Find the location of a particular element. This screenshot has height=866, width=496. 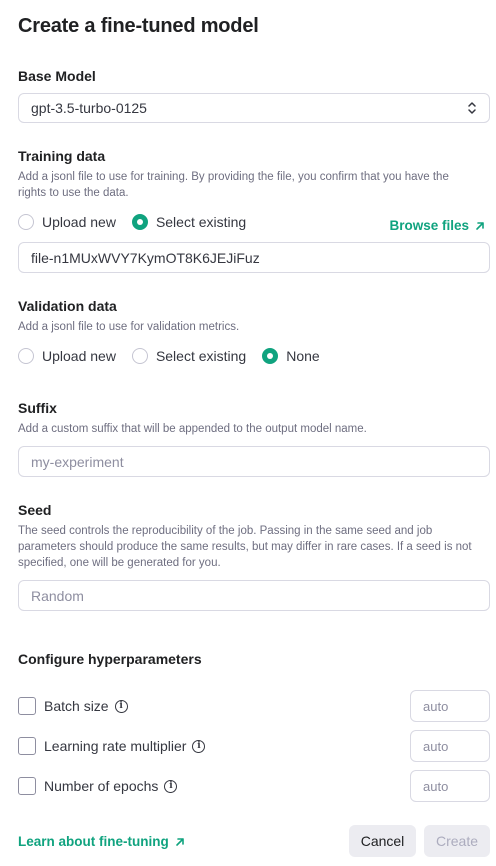

epochs-checkbox is located at coordinates (27, 786).